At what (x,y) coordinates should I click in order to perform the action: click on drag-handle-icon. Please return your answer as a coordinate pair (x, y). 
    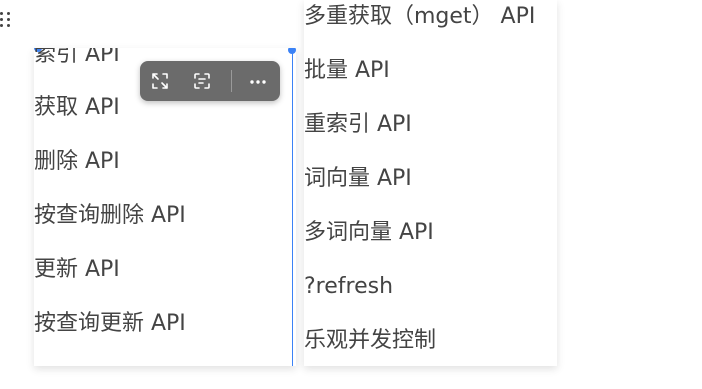
    Looking at the image, I should click on (6, 20).